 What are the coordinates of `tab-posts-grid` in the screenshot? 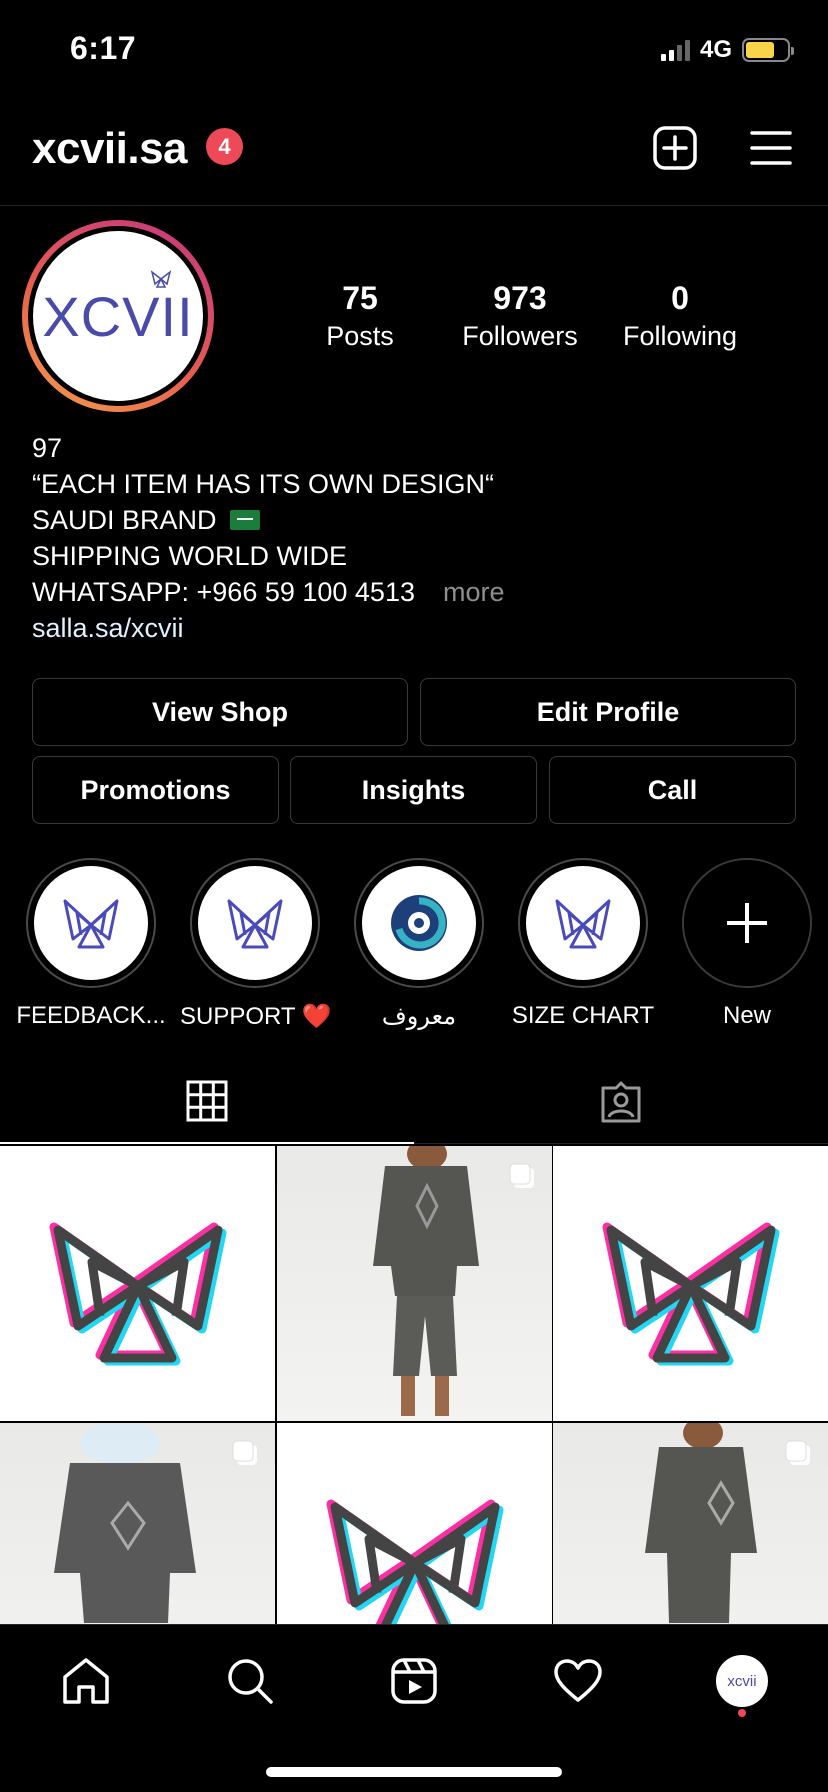 It's located at (207, 1102).